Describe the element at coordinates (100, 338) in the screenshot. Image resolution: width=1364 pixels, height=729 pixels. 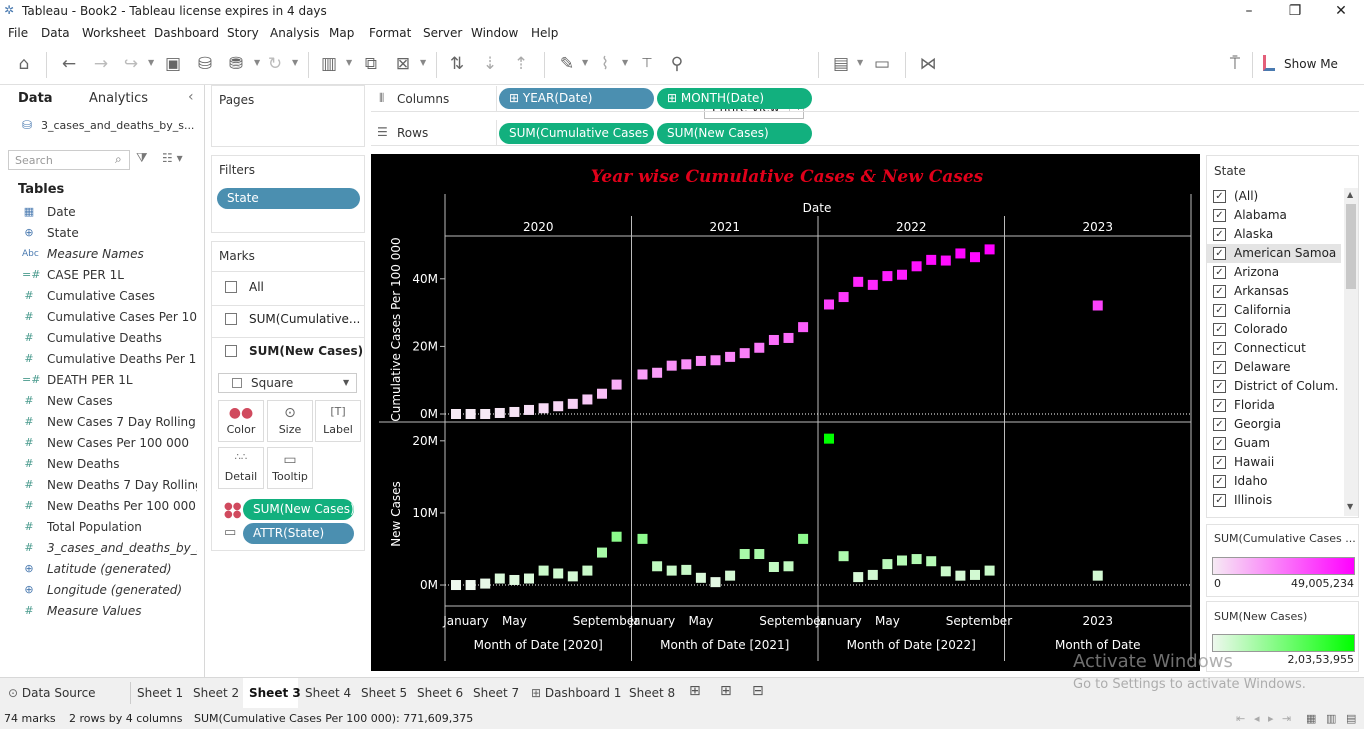
I see `field-item: # Cumulative Deaths` at that location.